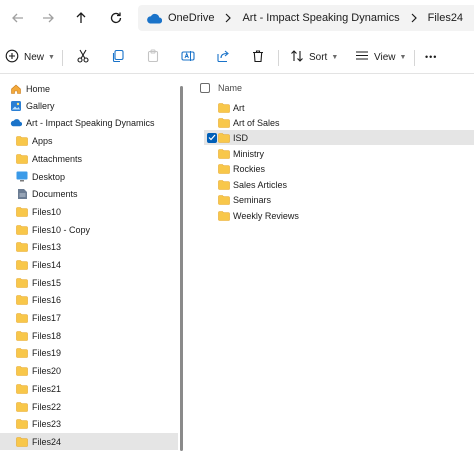  Describe the element at coordinates (154, 18) in the screenshot. I see `onedrive-cloud-icon` at that location.